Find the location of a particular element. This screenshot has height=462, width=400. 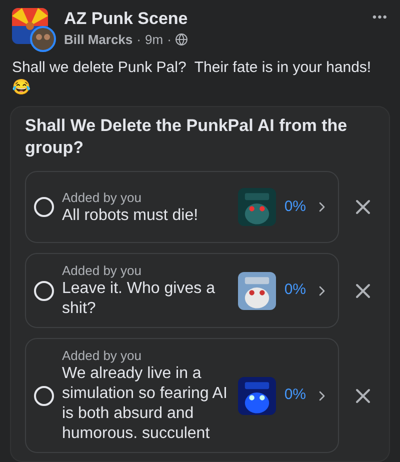

user-avatar is located at coordinates (43, 39).